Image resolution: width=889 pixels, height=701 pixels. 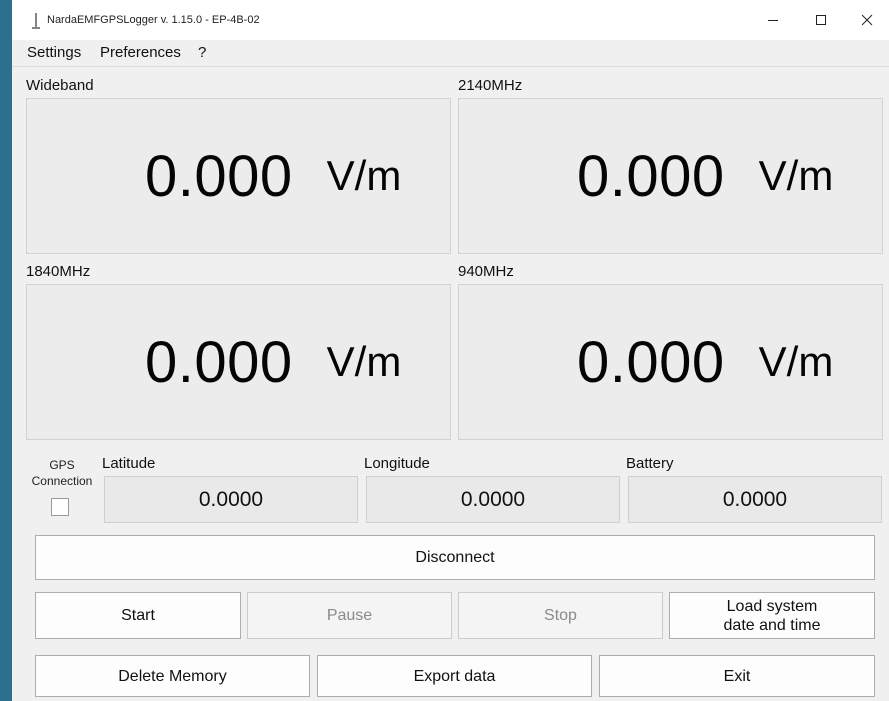 What do you see at coordinates (737, 676) in the screenshot?
I see `exit-button: Exit` at bounding box center [737, 676].